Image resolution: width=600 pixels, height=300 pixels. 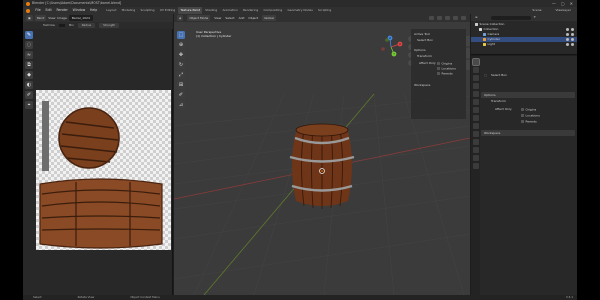 I want to click on status-context-menu-hint: Object Context Menu, so click(x=145, y=297).